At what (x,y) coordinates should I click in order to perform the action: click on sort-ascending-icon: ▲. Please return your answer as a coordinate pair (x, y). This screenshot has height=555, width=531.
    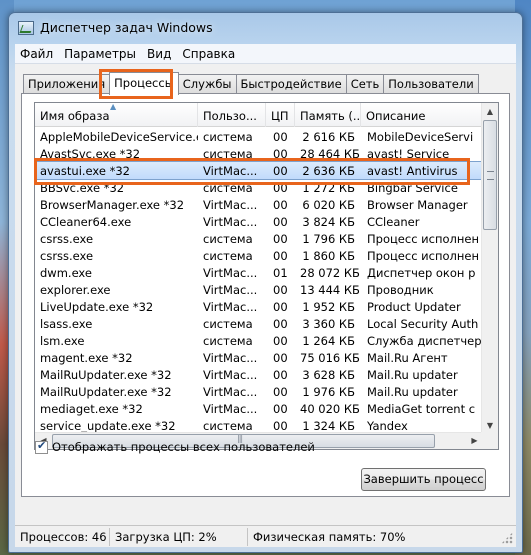
    Looking at the image, I should click on (113, 107).